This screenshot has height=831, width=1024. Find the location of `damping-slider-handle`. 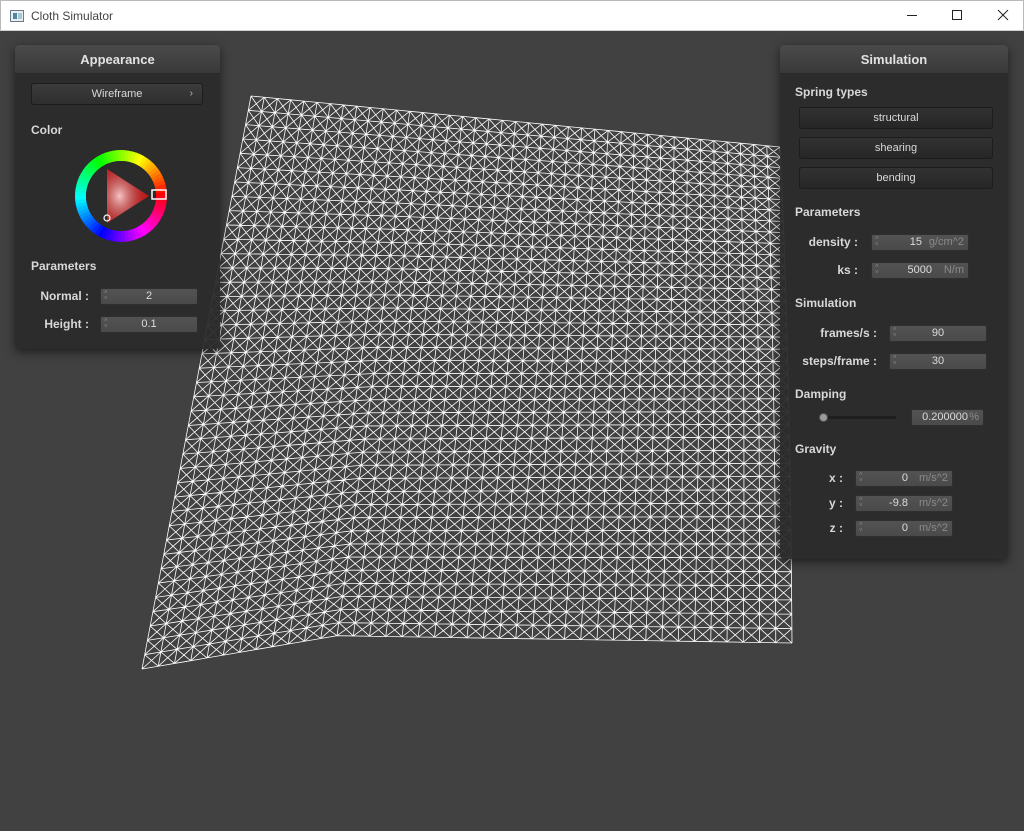

damping-slider-handle is located at coordinates (823, 417).